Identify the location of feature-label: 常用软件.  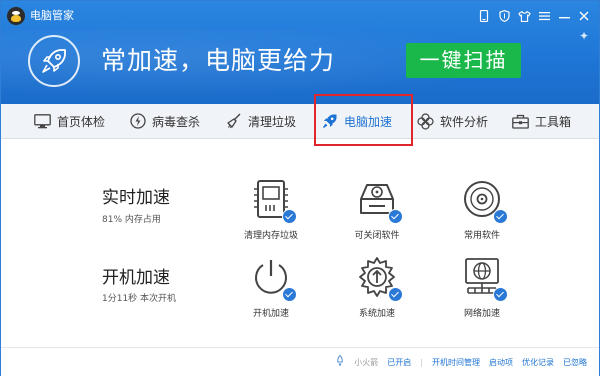
(481, 236).